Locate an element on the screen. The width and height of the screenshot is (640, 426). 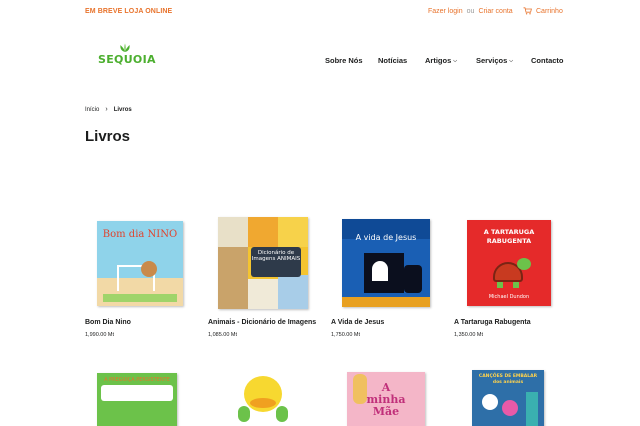
cart-link: Carrinho is located at coordinates (543, 11).